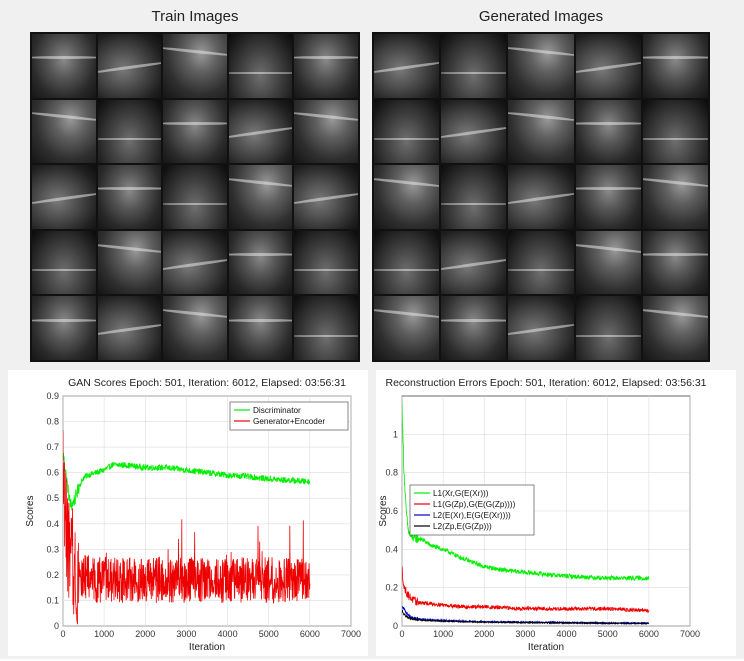  I want to click on y-tick-label: 0.5, so click(52, 498).